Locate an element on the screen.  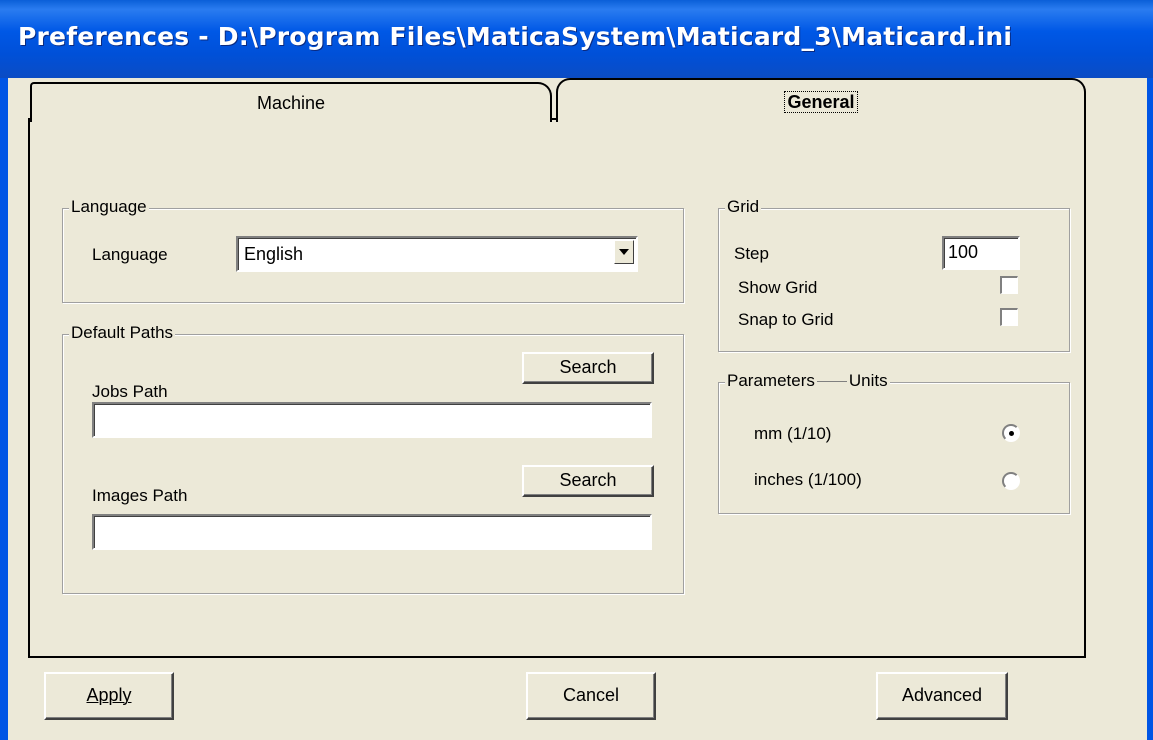
unit-option-label-mm: mm (1/10) is located at coordinates (793, 433).